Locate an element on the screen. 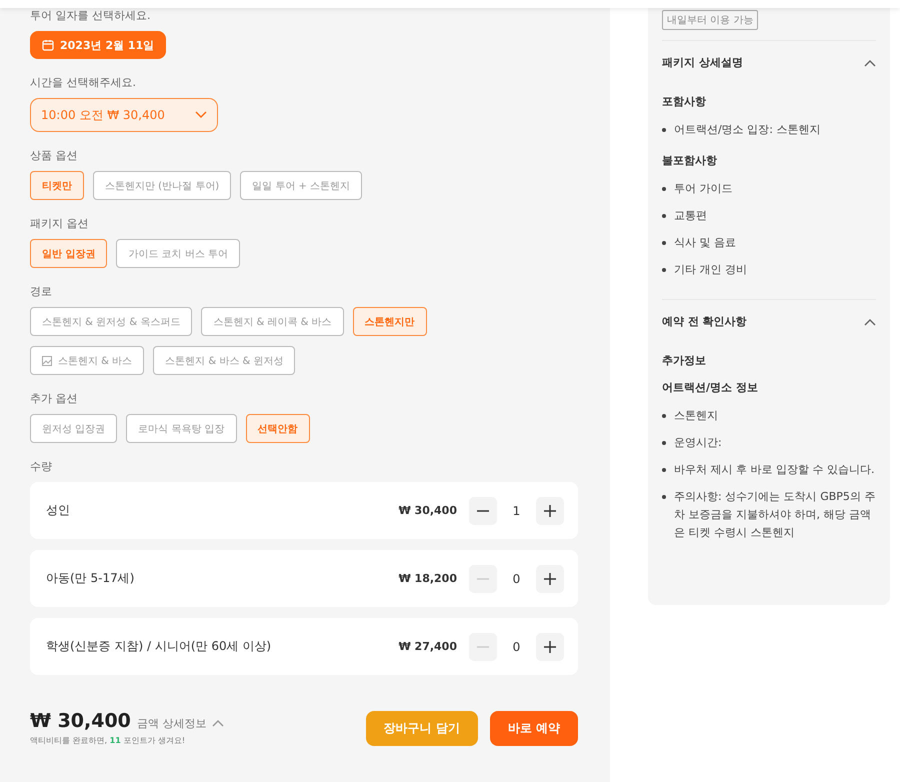 Image resolution: width=900 pixels, height=782 pixels. section-title: 패키지 상세설명 is located at coordinates (702, 62).